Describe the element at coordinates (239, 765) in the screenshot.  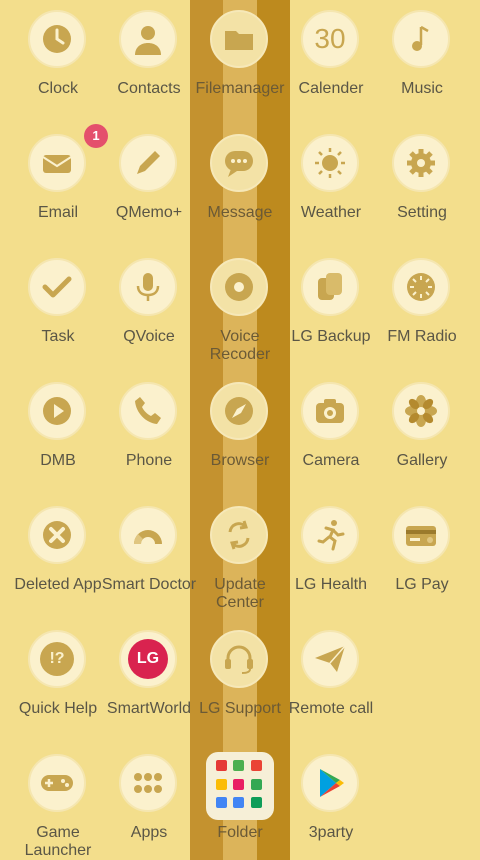
I see `drive-mini-icon` at that location.